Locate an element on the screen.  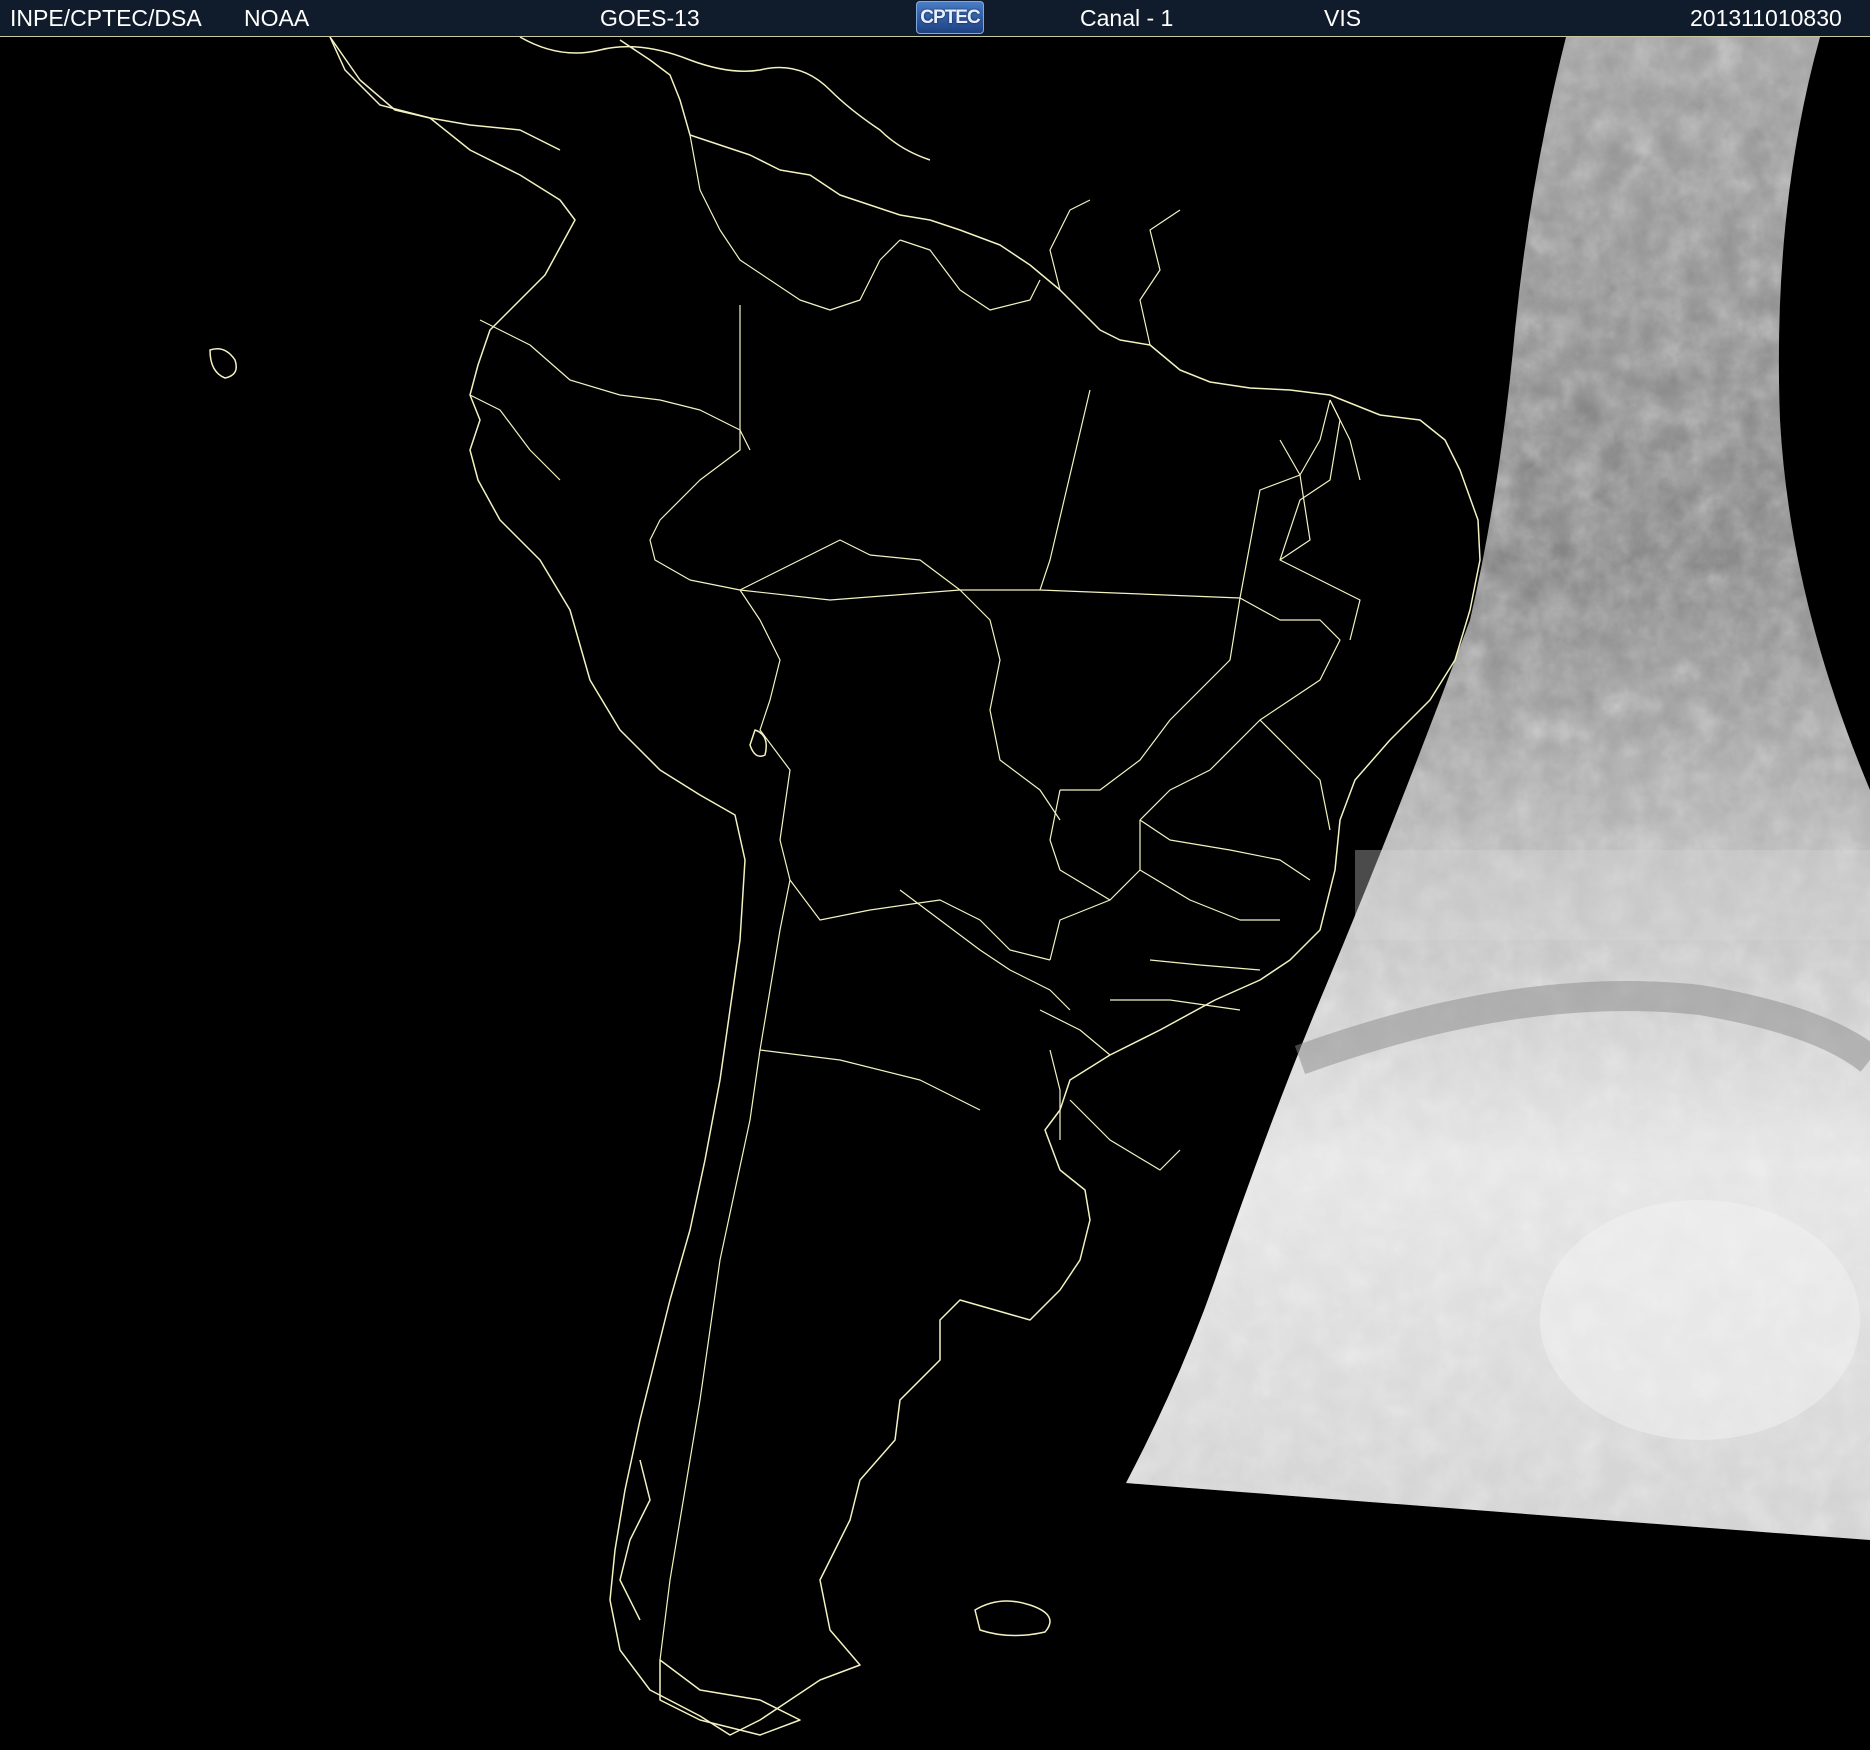
central-america-coast is located at coordinates (445, 94).